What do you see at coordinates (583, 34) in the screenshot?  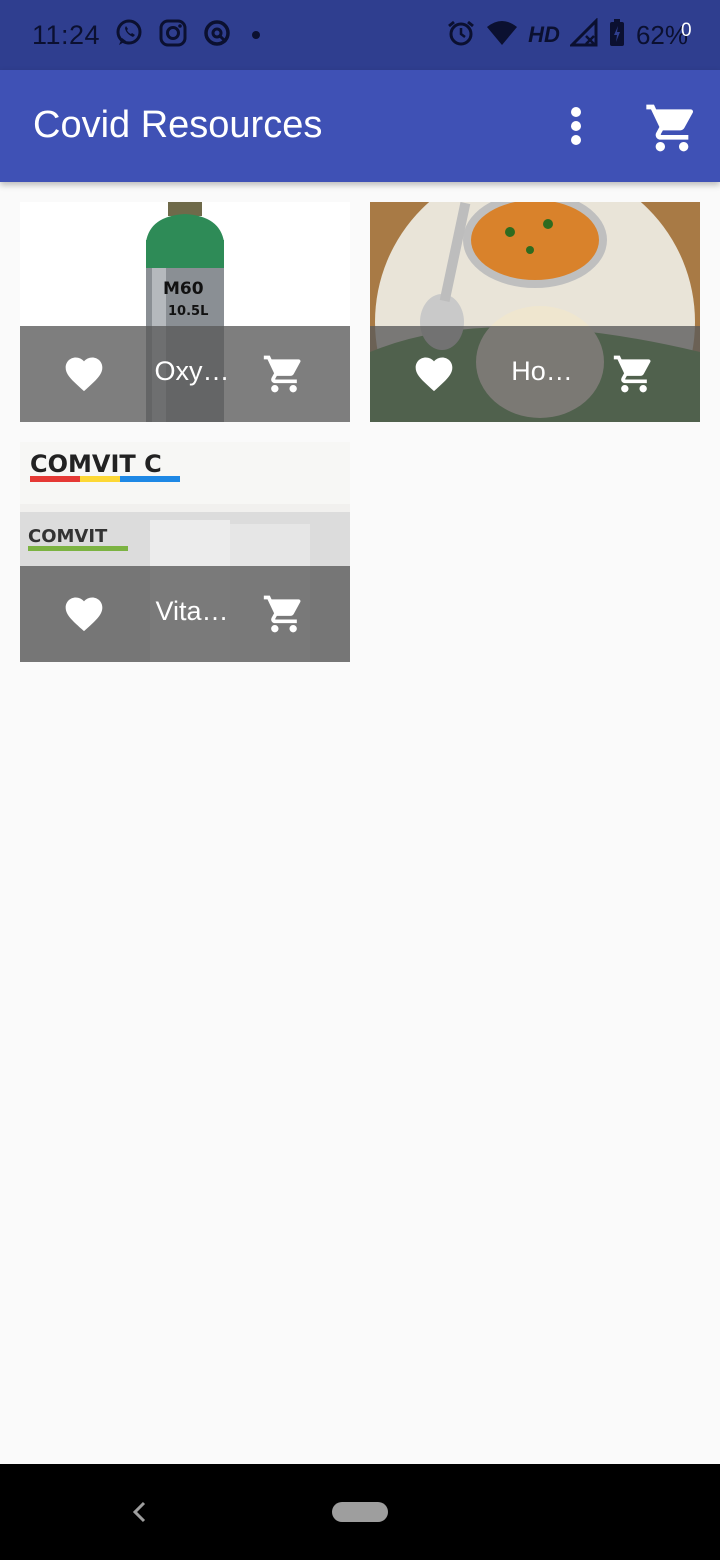 I see `signal-icon` at bounding box center [583, 34].